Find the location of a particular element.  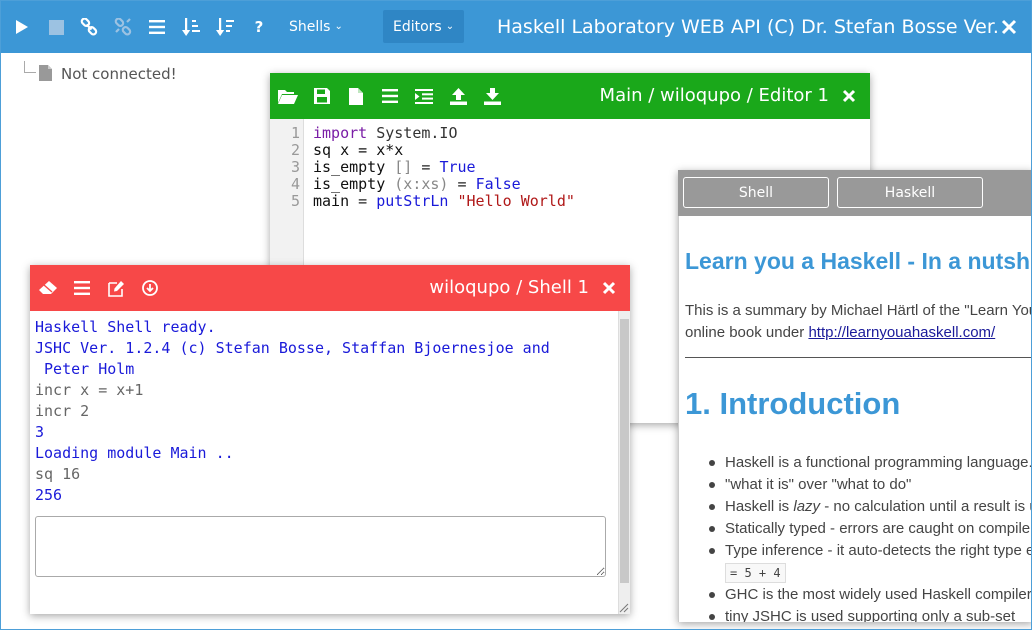

upload-button is located at coordinates (458, 96).